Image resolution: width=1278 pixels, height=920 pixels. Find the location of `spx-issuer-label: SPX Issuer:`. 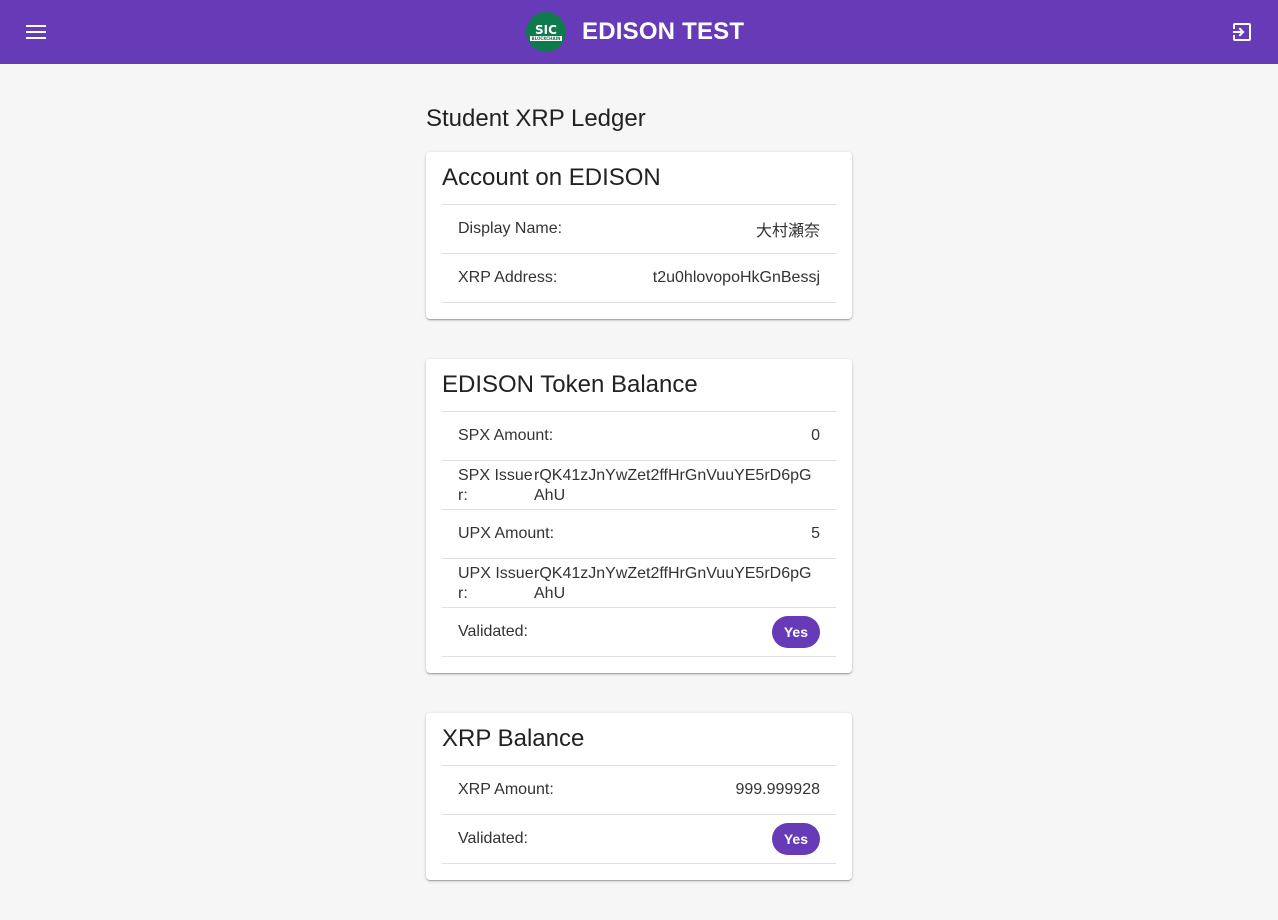

spx-issuer-label: SPX Issuer: is located at coordinates (495, 485).